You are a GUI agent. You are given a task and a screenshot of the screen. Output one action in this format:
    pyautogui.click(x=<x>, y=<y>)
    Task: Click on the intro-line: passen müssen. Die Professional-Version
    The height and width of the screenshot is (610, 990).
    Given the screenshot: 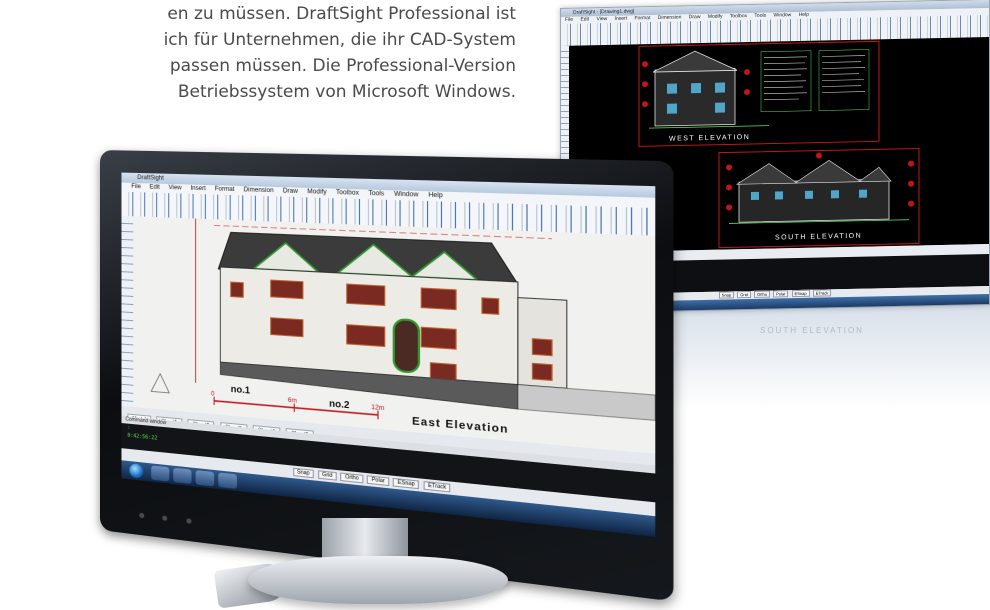 What is the action you would take?
    pyautogui.click(x=342, y=66)
    